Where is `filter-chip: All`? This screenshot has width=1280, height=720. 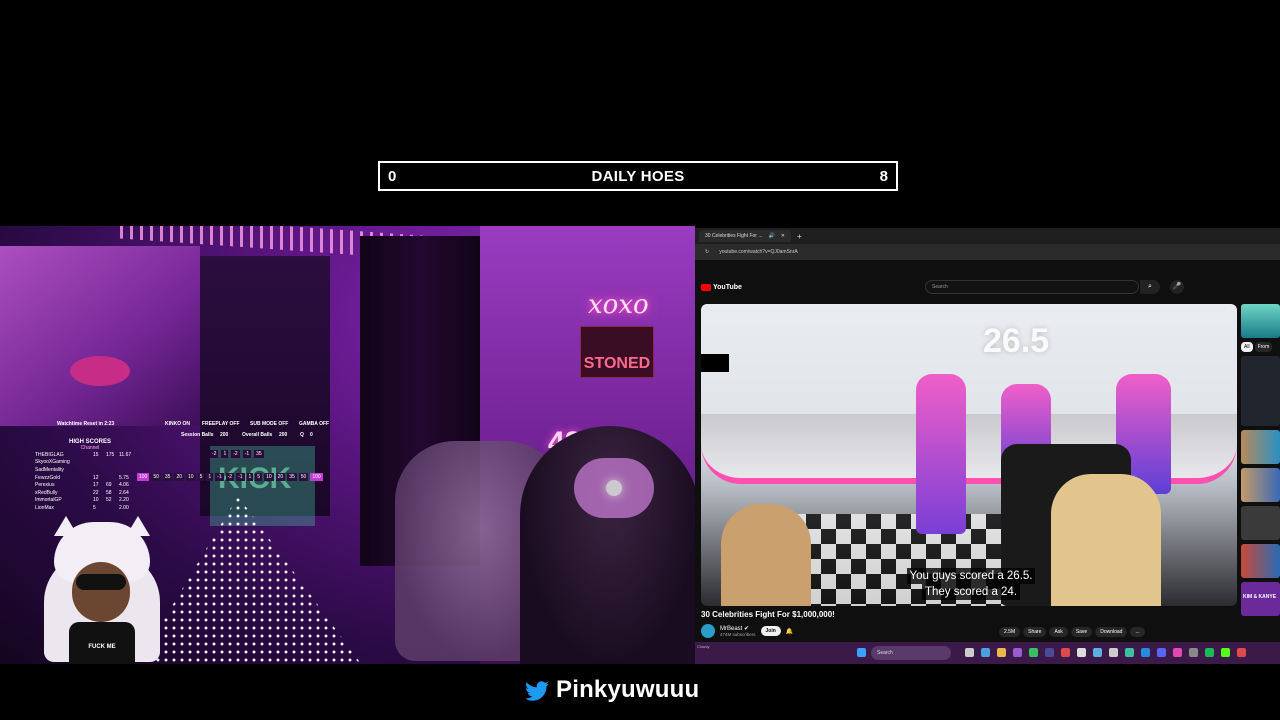
filter-chip: All is located at coordinates (1247, 347).